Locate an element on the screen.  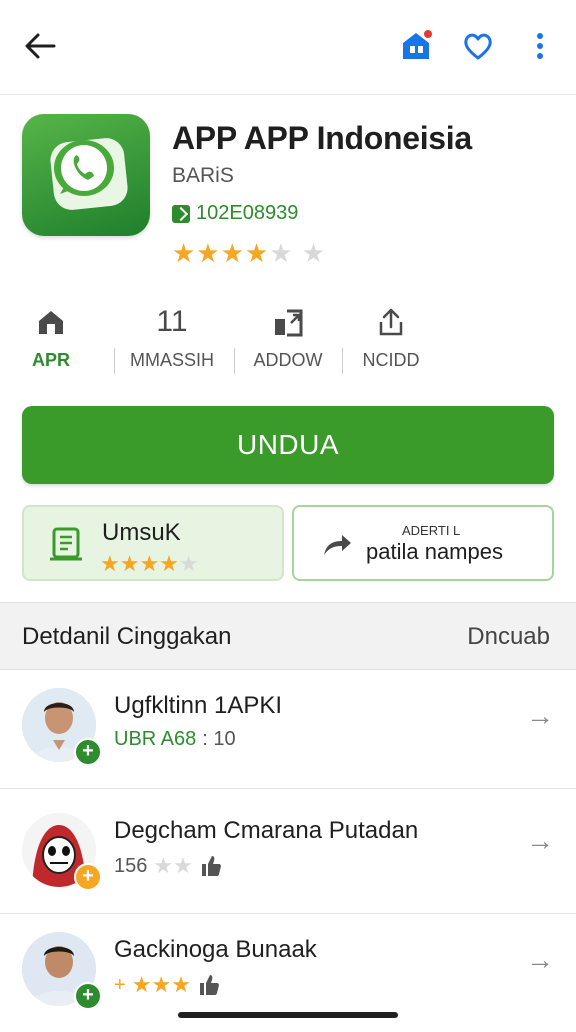
more-vertical-icon is located at coordinates (540, 46).